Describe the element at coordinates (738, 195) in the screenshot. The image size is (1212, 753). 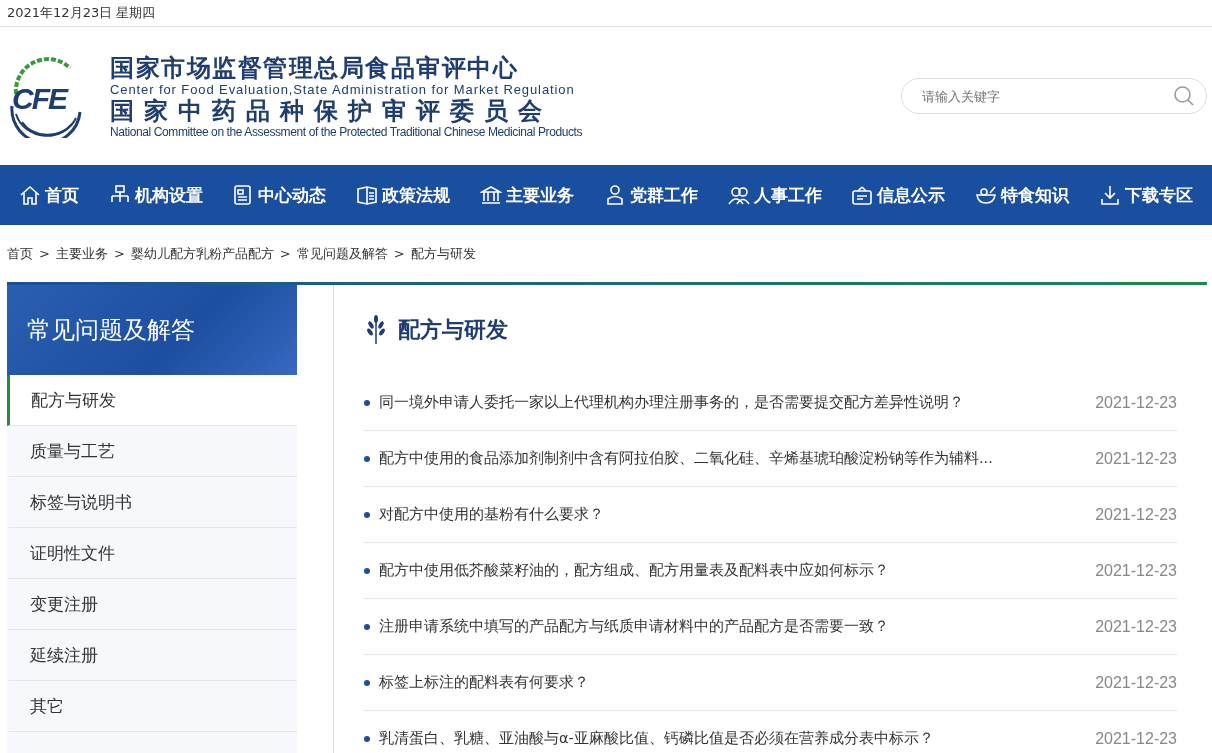
I see `people-icon` at that location.